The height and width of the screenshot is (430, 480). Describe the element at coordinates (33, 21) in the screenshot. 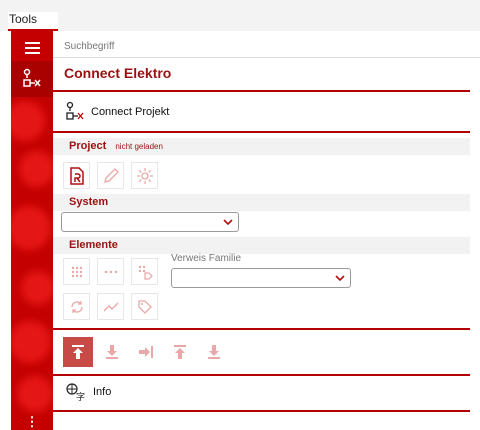

I see `tab-tools: Tools` at that location.